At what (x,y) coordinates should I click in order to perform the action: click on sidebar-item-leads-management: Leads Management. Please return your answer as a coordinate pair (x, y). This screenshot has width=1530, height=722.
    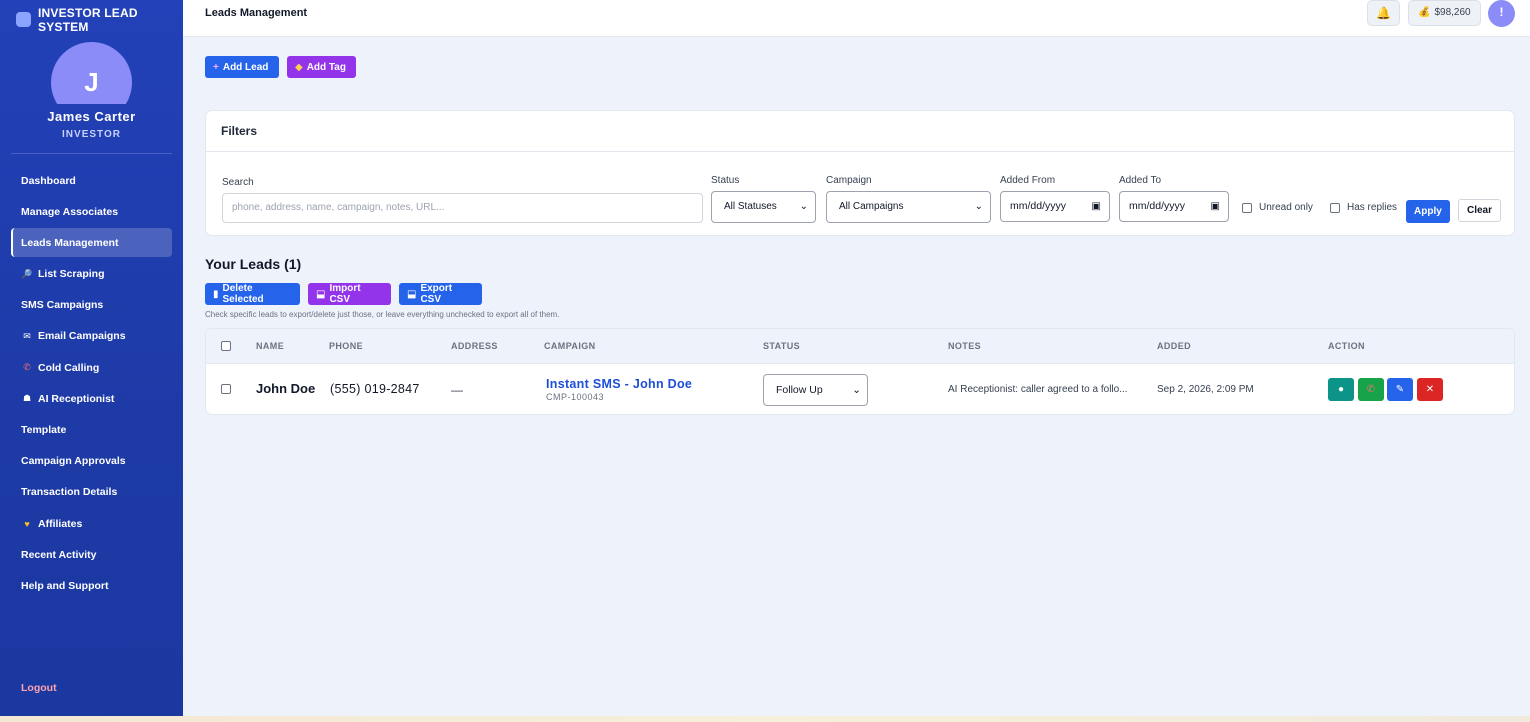
    Looking at the image, I should click on (91, 243).